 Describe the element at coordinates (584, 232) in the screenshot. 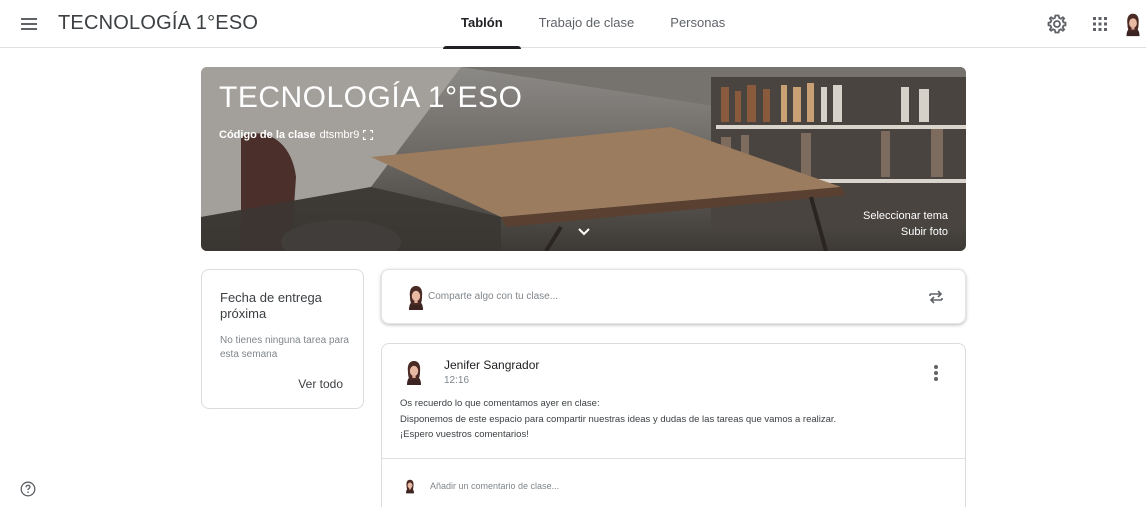

I see `chevron-down-icon` at that location.